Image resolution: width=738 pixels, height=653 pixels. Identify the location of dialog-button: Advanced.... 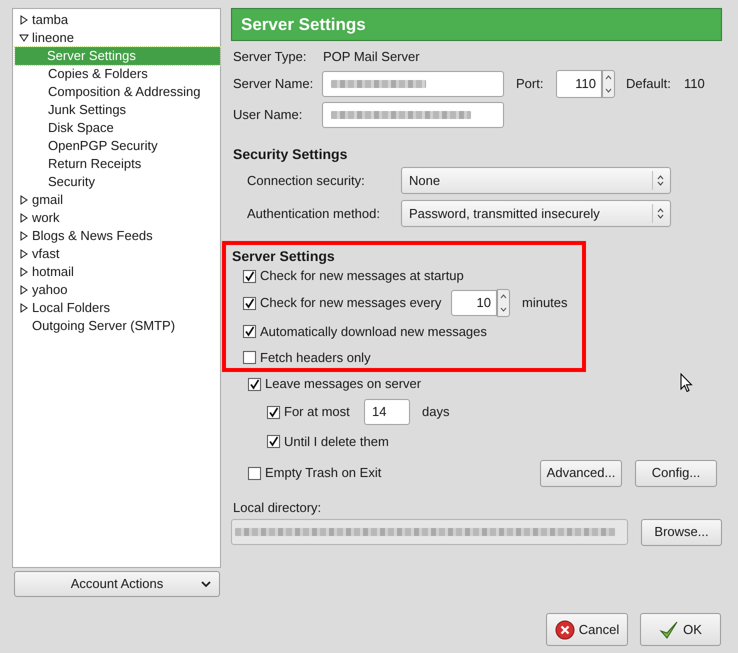
(581, 473).